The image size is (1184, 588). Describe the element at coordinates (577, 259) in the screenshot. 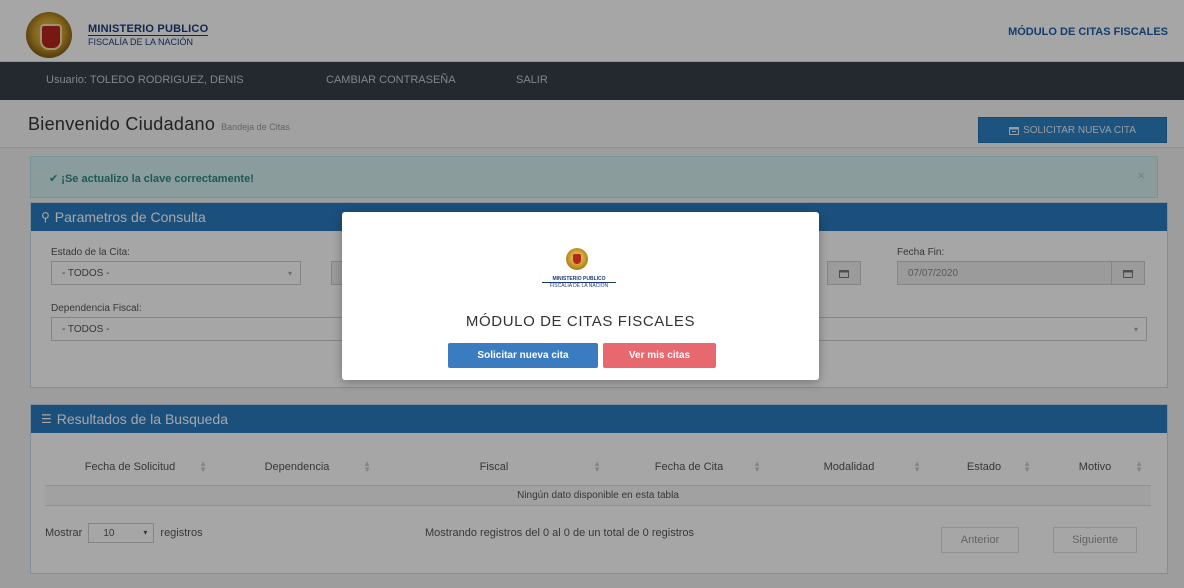

I see `ministerio-seal-icon` at that location.